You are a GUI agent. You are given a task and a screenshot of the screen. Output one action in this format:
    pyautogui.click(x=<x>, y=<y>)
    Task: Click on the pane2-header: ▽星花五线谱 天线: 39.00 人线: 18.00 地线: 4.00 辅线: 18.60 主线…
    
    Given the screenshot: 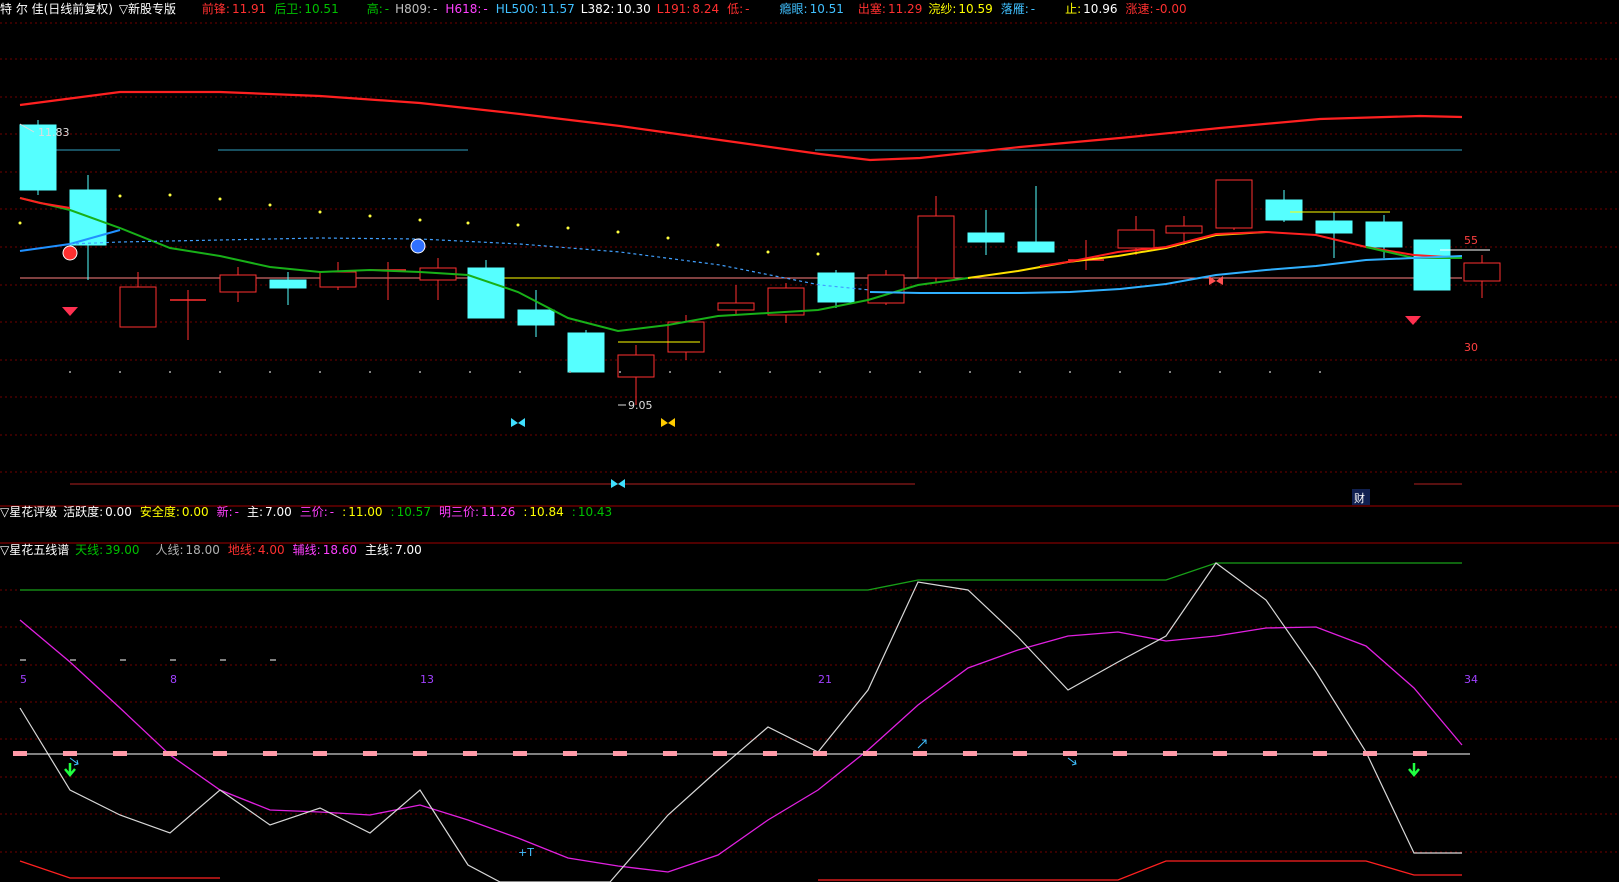 What is the action you would take?
    pyautogui.click(x=809, y=550)
    